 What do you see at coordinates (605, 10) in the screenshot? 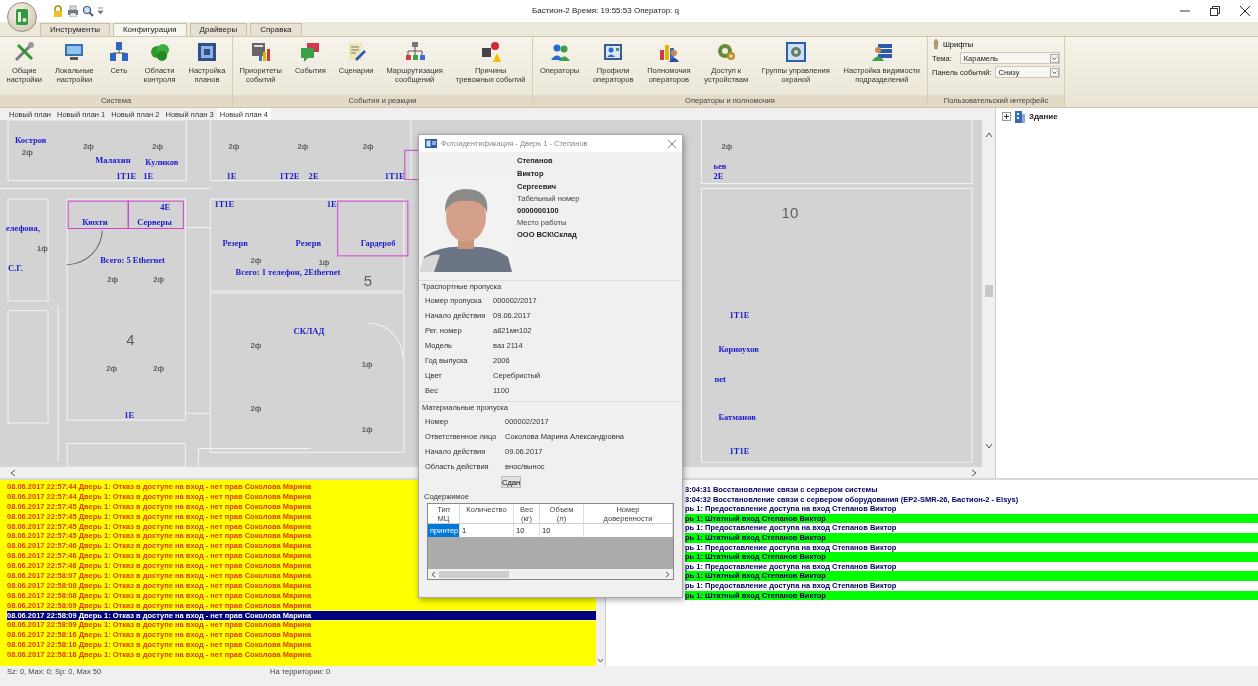
I see `window-title: Бастион-2 Время: 19:55:53 Оператор: q` at bounding box center [605, 10].